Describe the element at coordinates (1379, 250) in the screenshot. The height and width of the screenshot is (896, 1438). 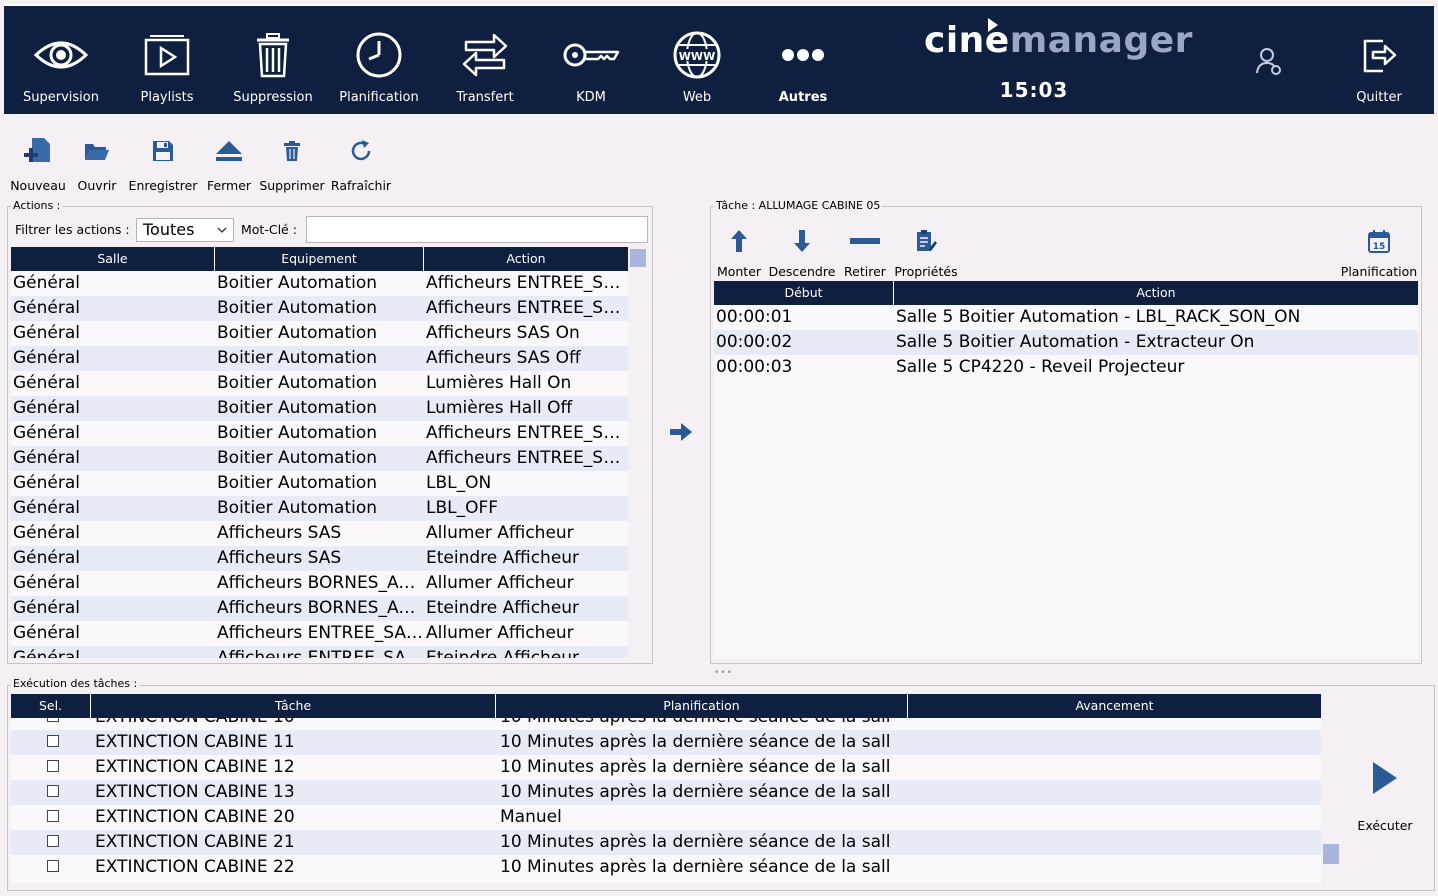
I see `planning-button: 15 Planification` at that location.